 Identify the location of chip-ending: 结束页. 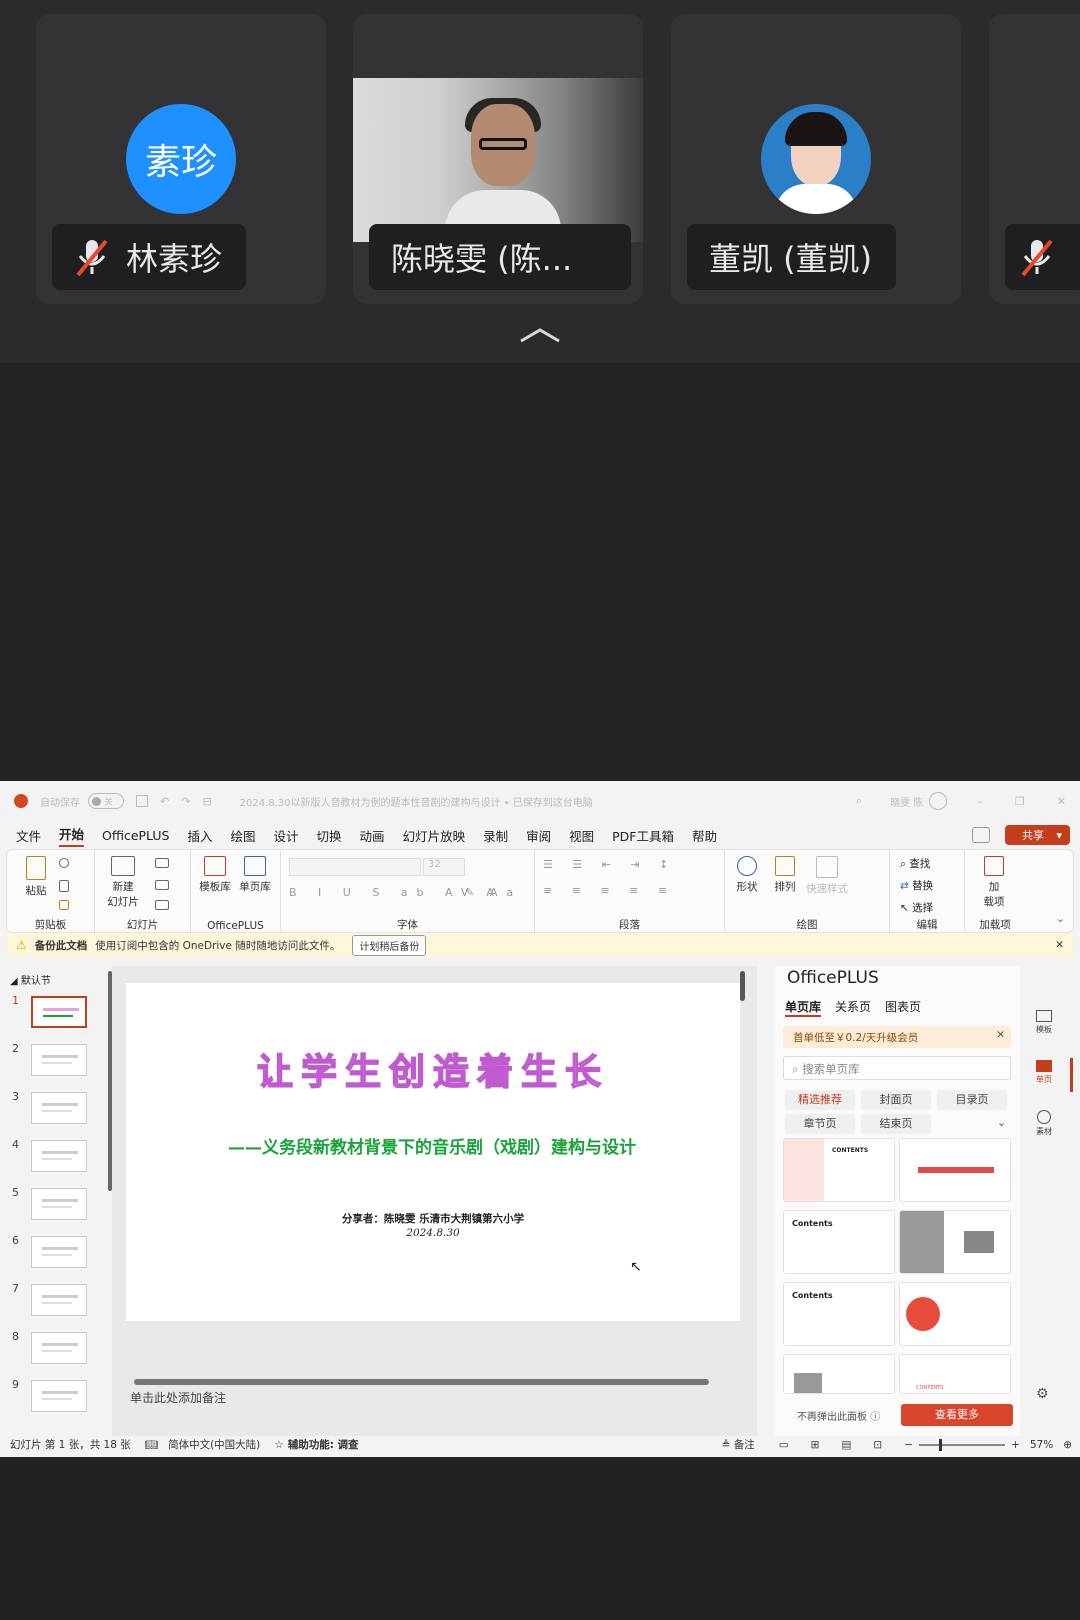
(896, 1124).